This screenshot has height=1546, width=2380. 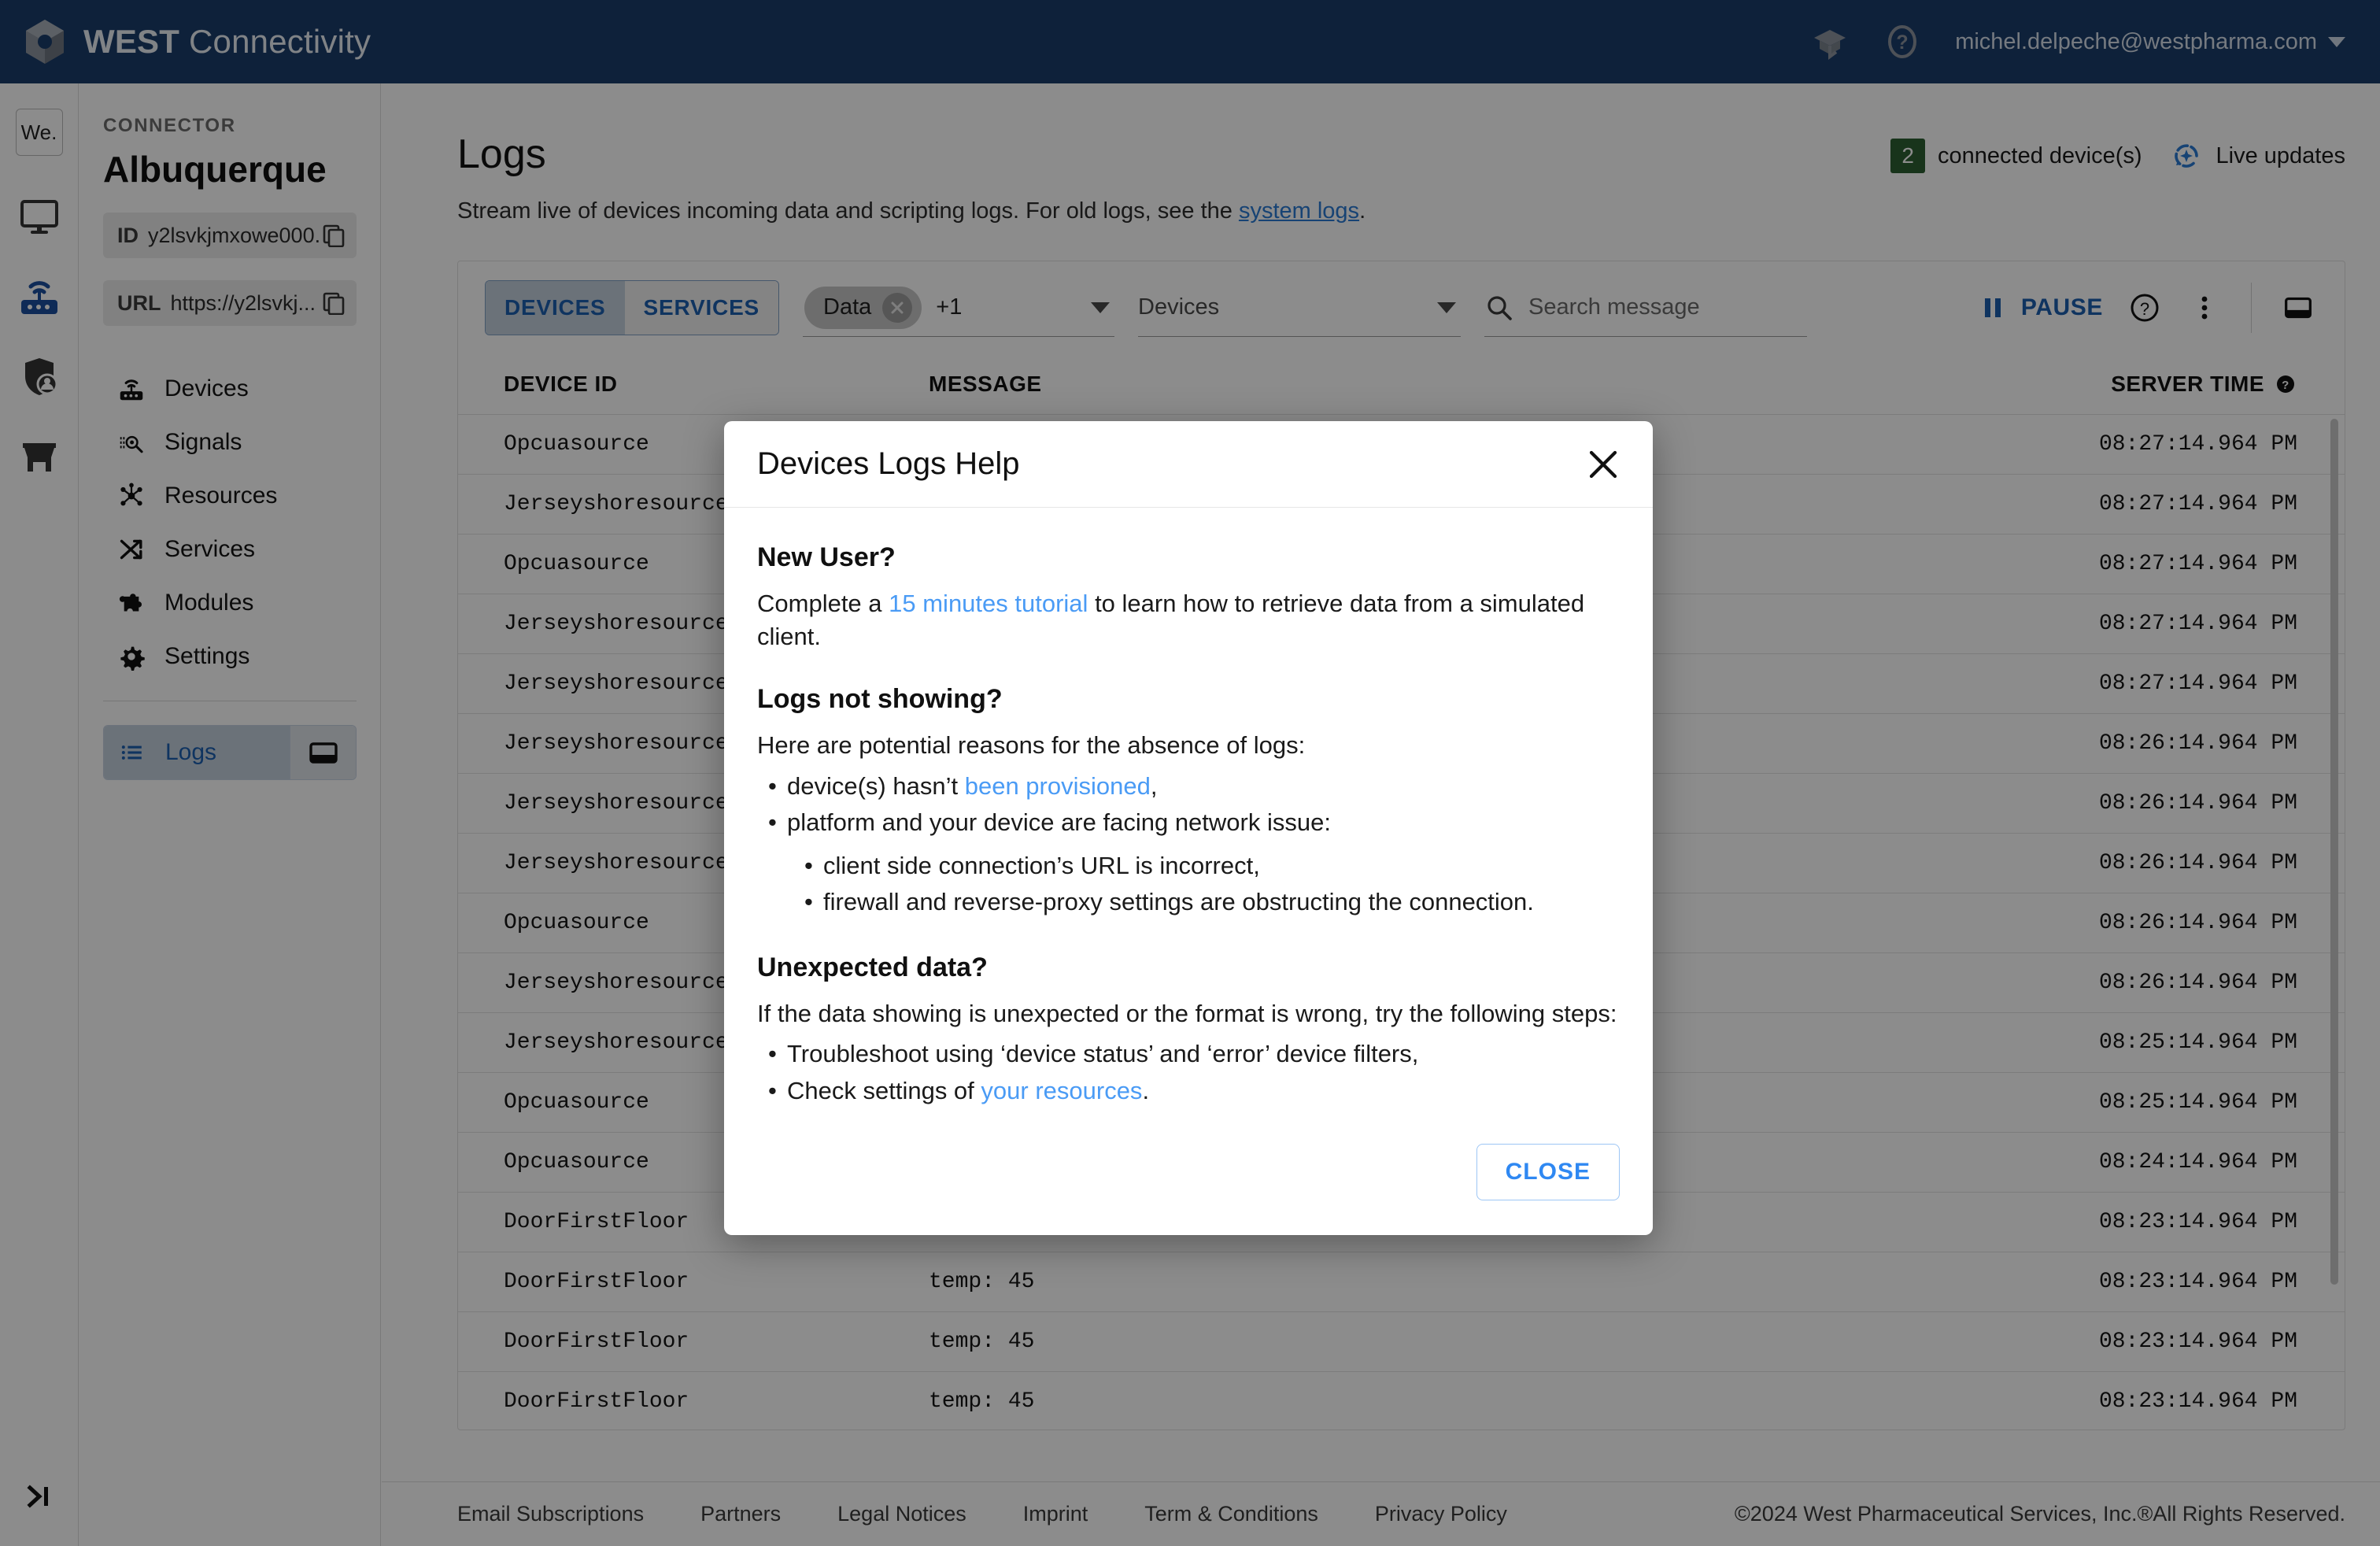 I want to click on close-button: CLOSE, so click(x=1548, y=1172).